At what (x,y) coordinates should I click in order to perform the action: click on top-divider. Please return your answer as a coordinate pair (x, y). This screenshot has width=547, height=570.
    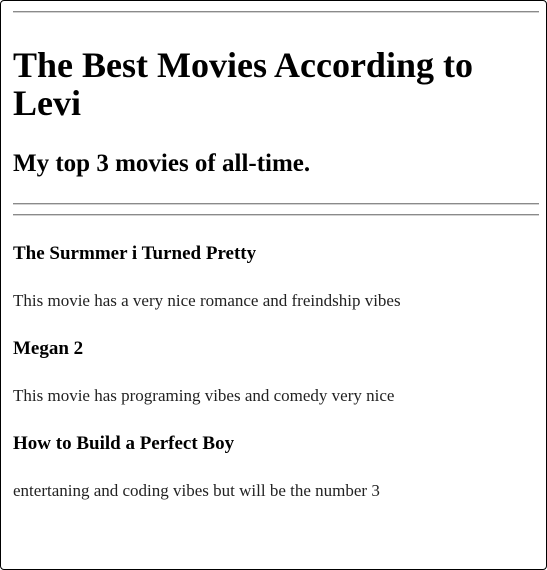
    Looking at the image, I should click on (276, 12).